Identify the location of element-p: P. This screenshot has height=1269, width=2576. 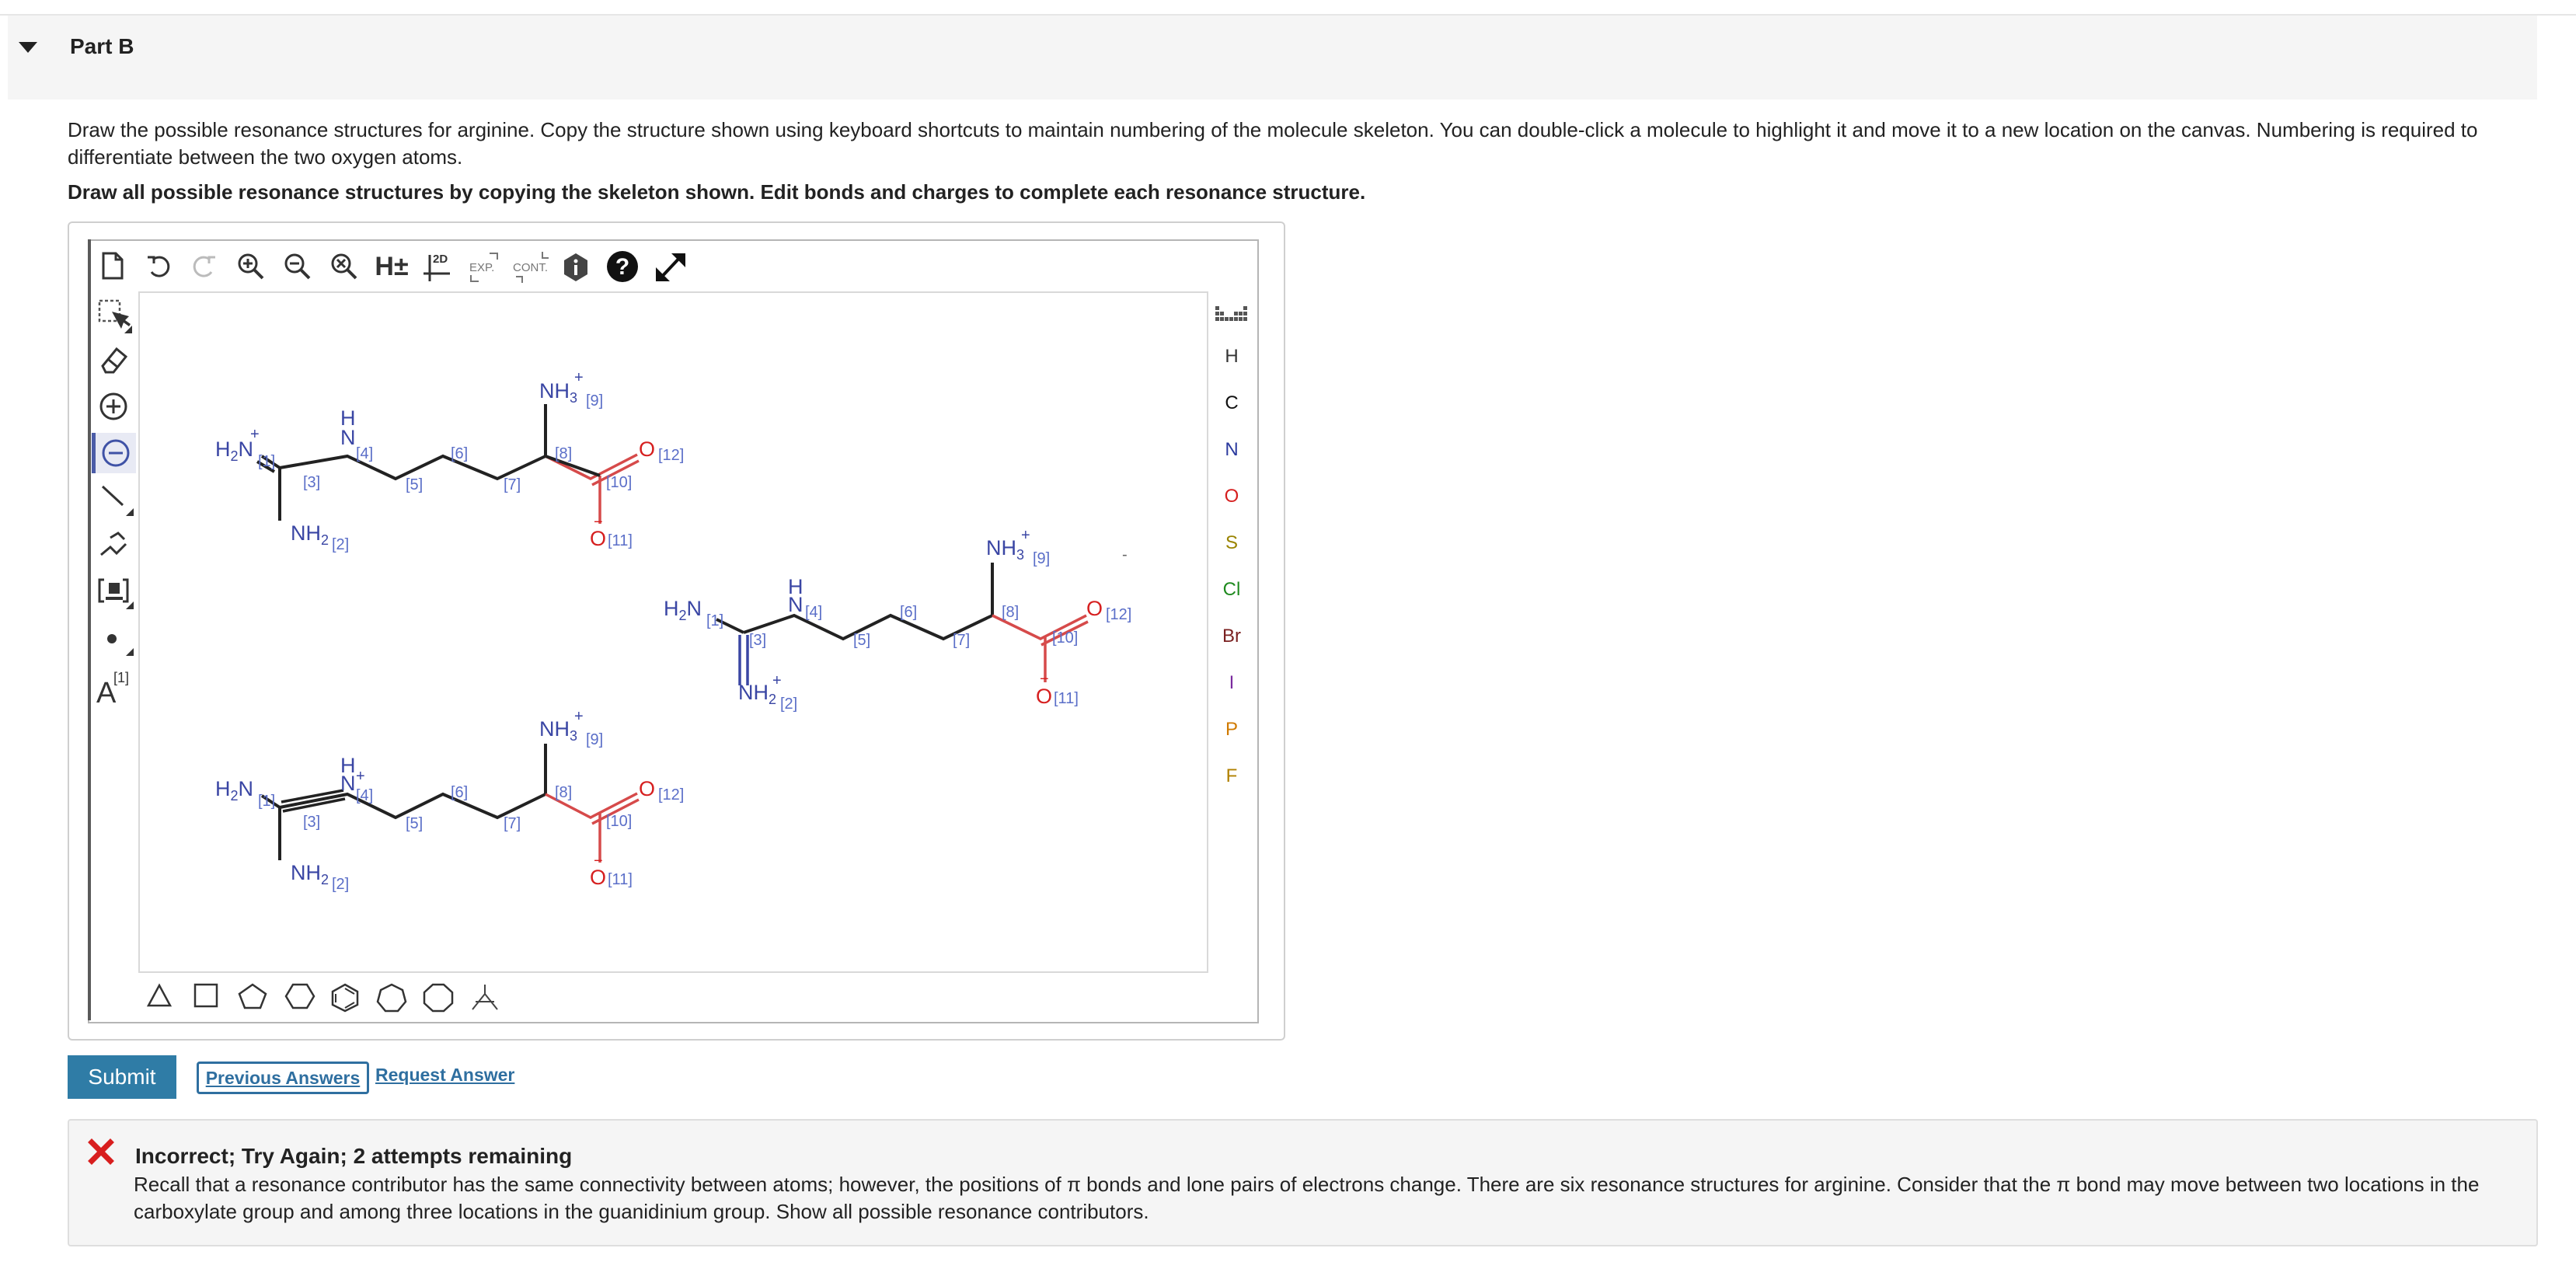
(1231, 730).